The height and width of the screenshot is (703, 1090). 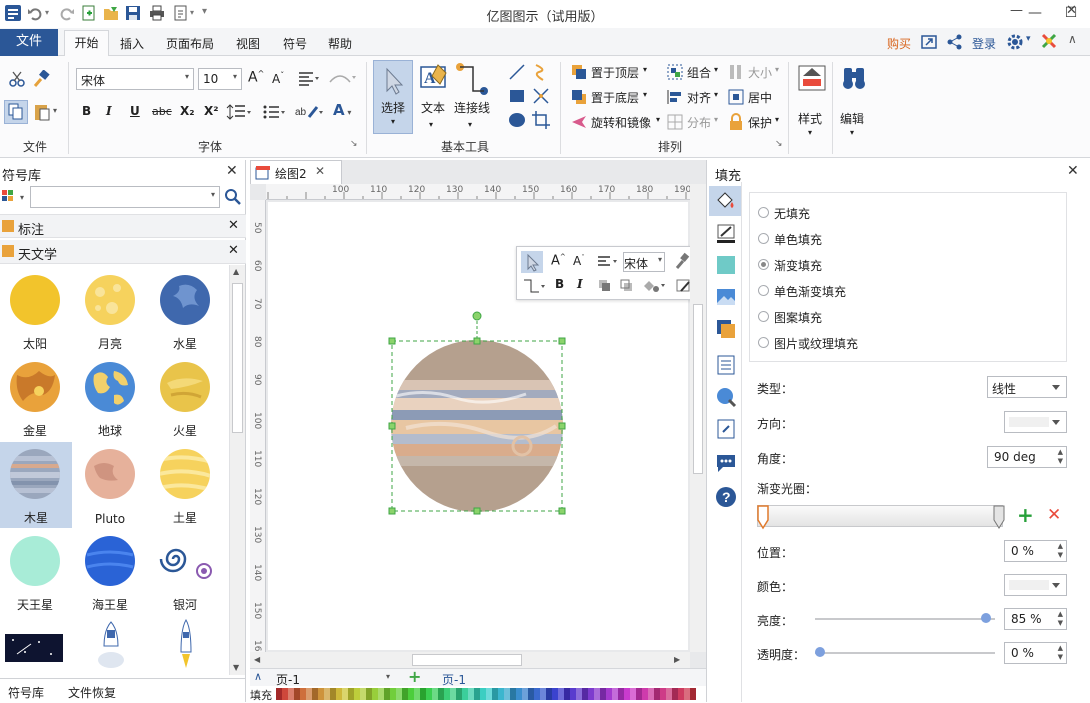 What do you see at coordinates (858, 239) in the screenshot?
I see `option-solid-fill: 单色填充` at bounding box center [858, 239].